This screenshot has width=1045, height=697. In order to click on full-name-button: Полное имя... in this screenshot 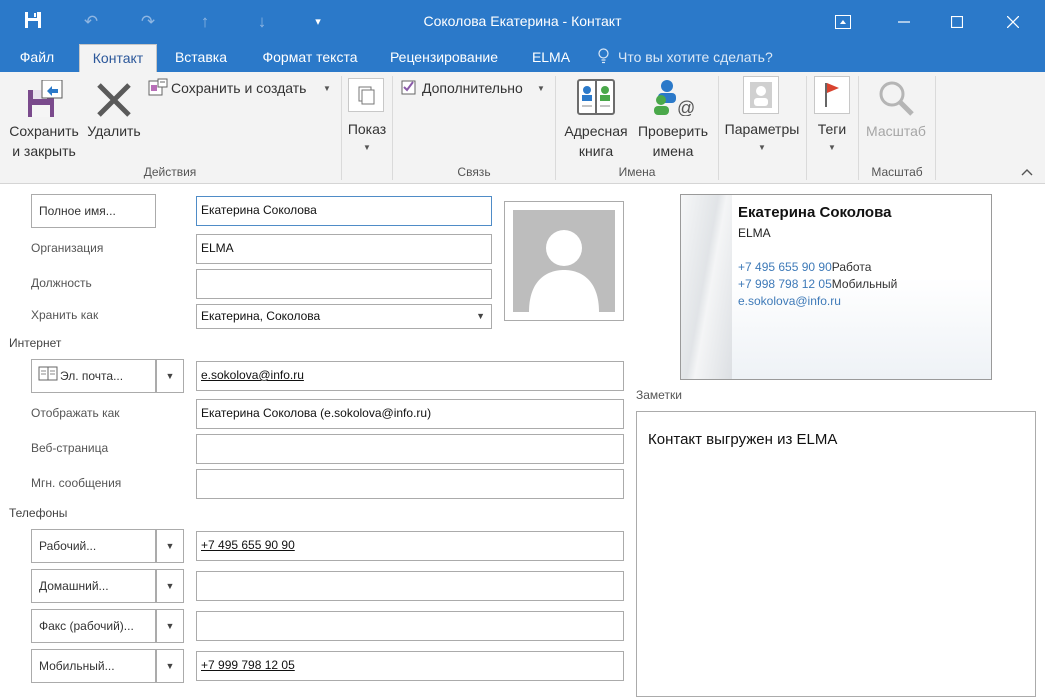, I will do `click(93, 211)`.